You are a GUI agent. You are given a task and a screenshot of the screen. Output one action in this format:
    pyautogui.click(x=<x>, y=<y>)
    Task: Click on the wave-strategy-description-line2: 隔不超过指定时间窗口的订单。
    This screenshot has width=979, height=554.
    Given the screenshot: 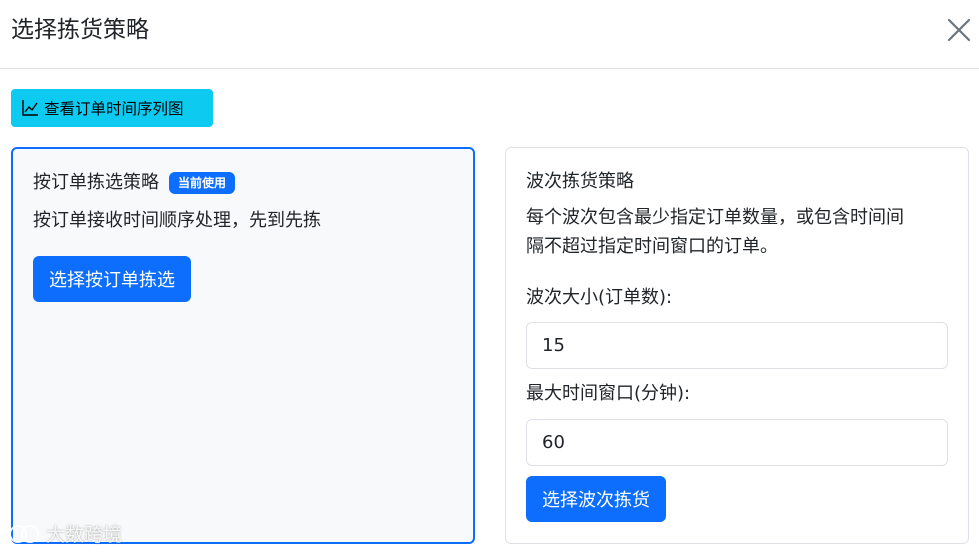 What is the action you would take?
    pyautogui.click(x=652, y=246)
    